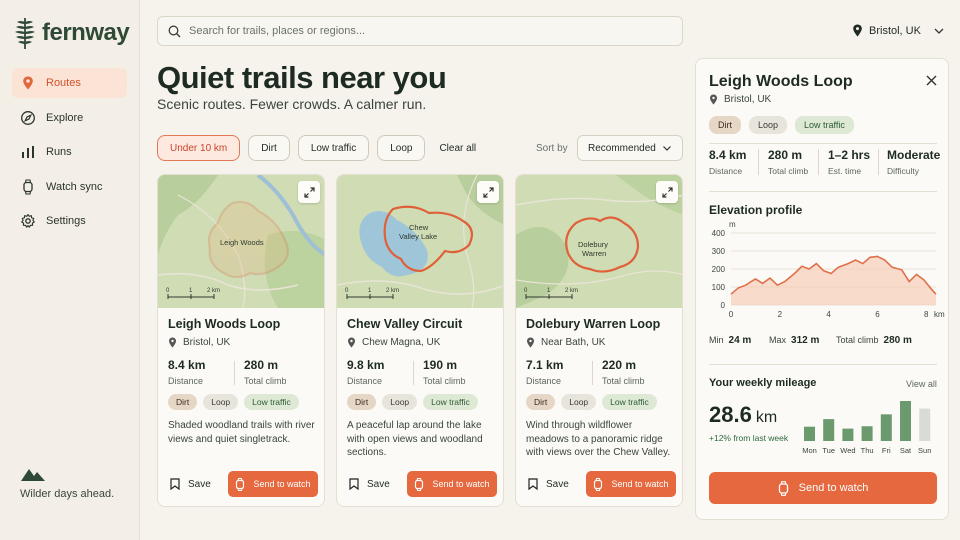  What do you see at coordinates (224, 324) in the screenshot?
I see `card-title: Leigh Woods Loop` at bounding box center [224, 324].